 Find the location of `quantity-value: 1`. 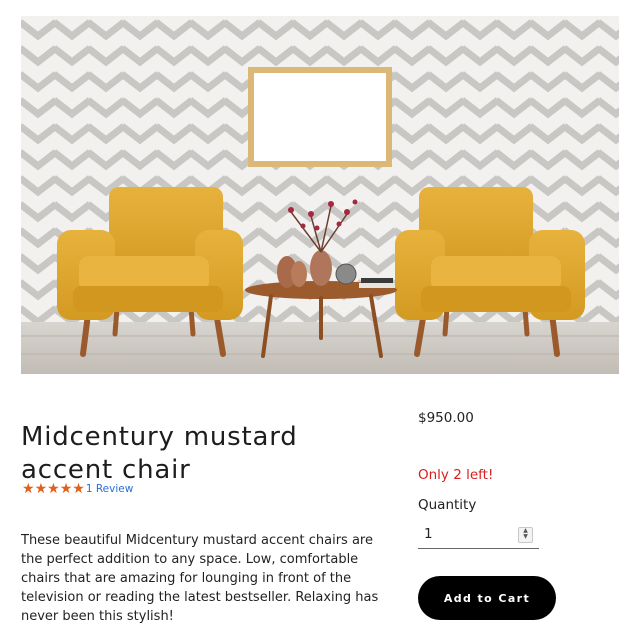

quantity-value: 1 is located at coordinates (428, 534).